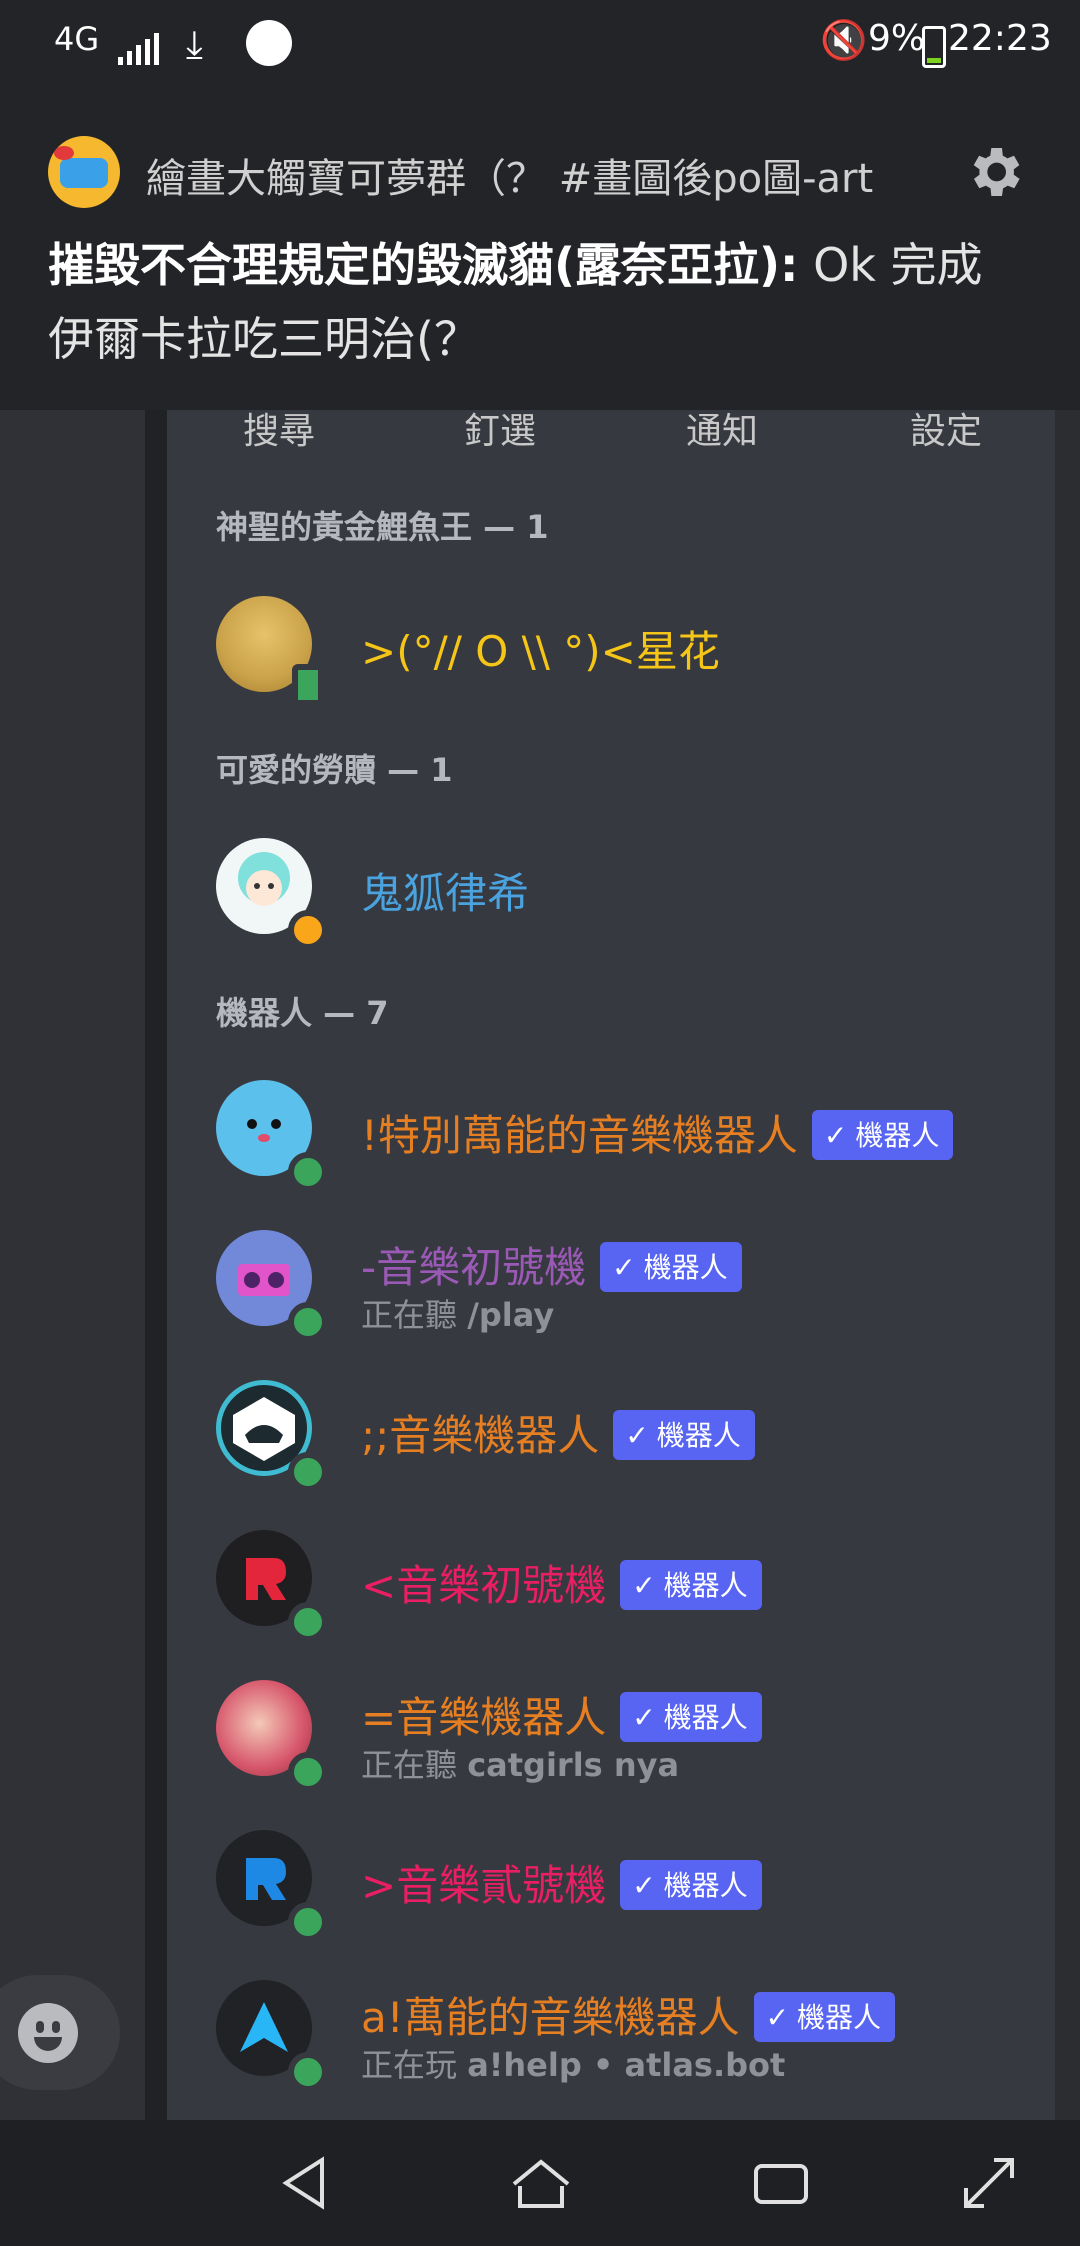  What do you see at coordinates (989, 2183) in the screenshot?
I see `expand-icon` at bounding box center [989, 2183].